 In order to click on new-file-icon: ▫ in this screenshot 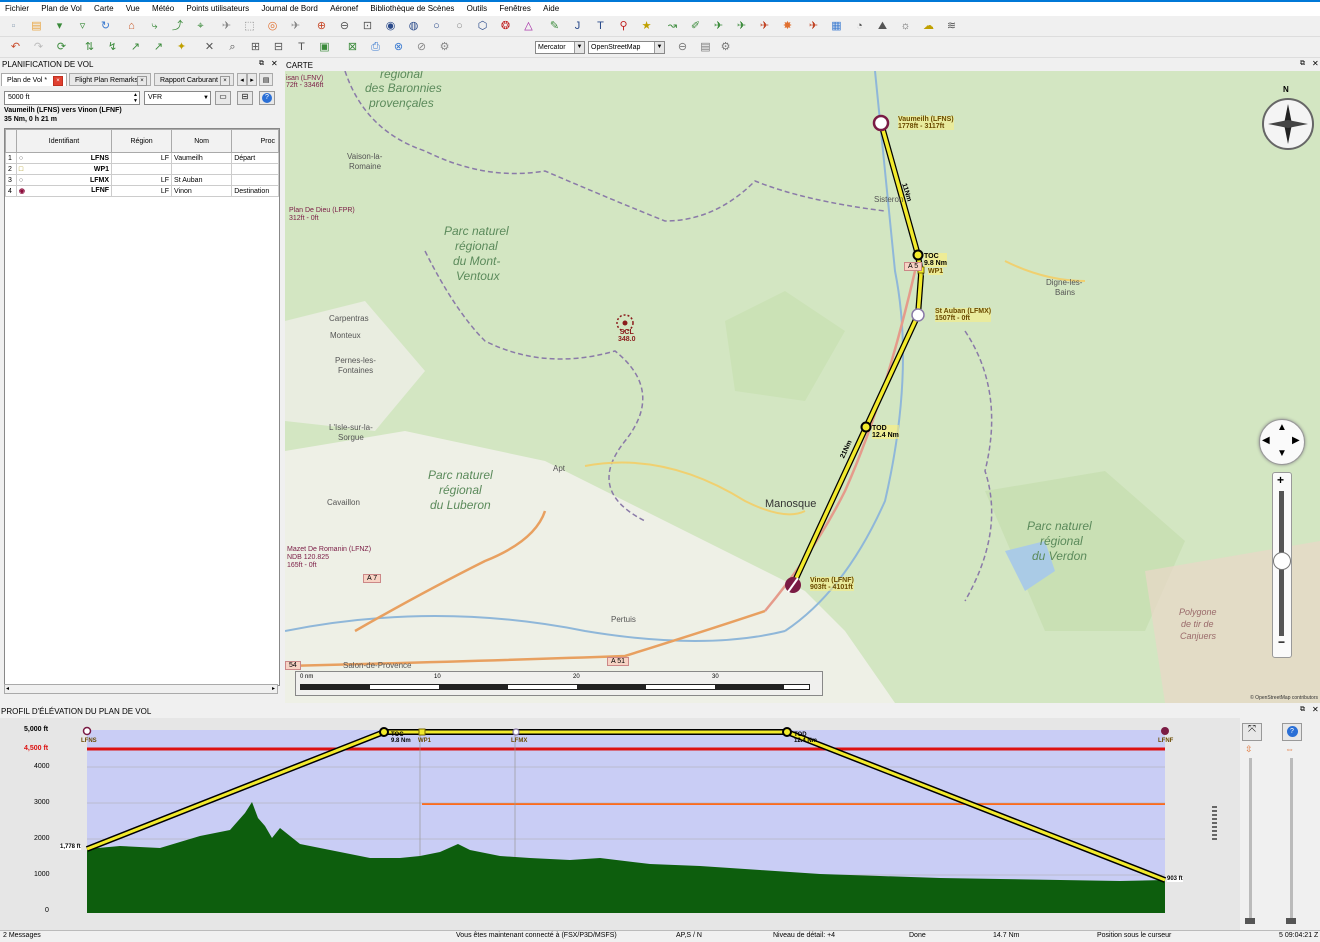, I will do `click(13, 26)`.